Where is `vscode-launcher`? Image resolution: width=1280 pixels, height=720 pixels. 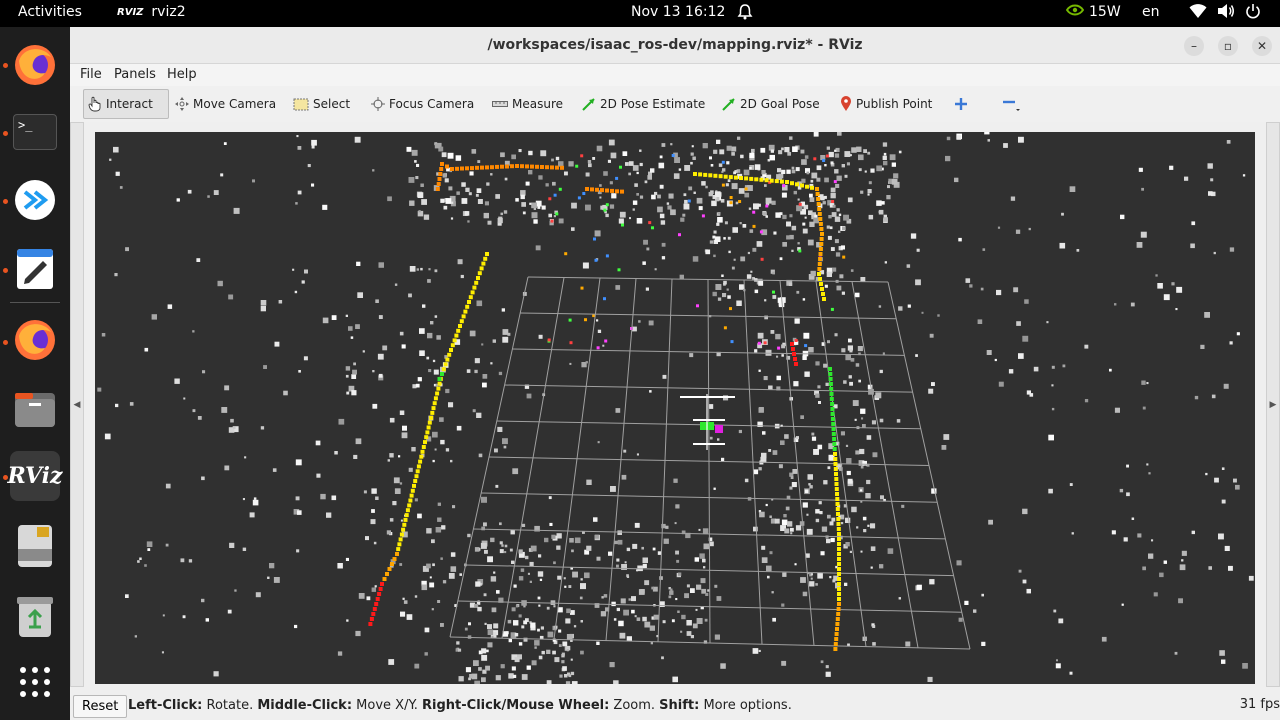
vscode-launcher is located at coordinates (35, 200).